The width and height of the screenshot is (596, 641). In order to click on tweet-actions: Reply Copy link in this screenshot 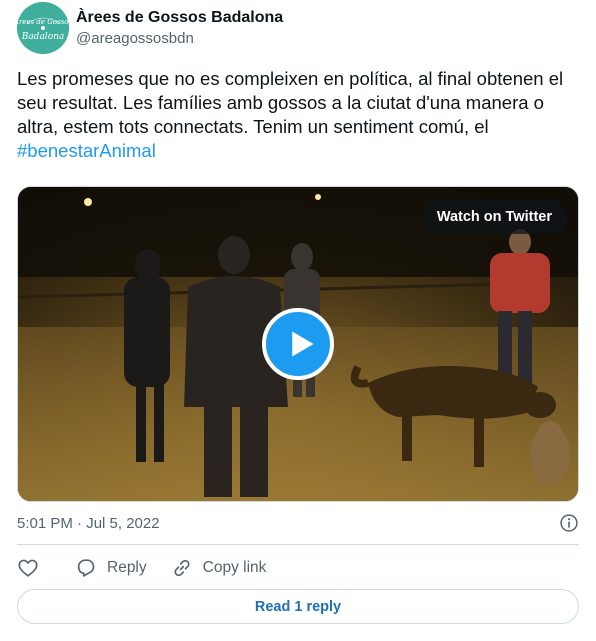, I will do `click(153, 568)`.